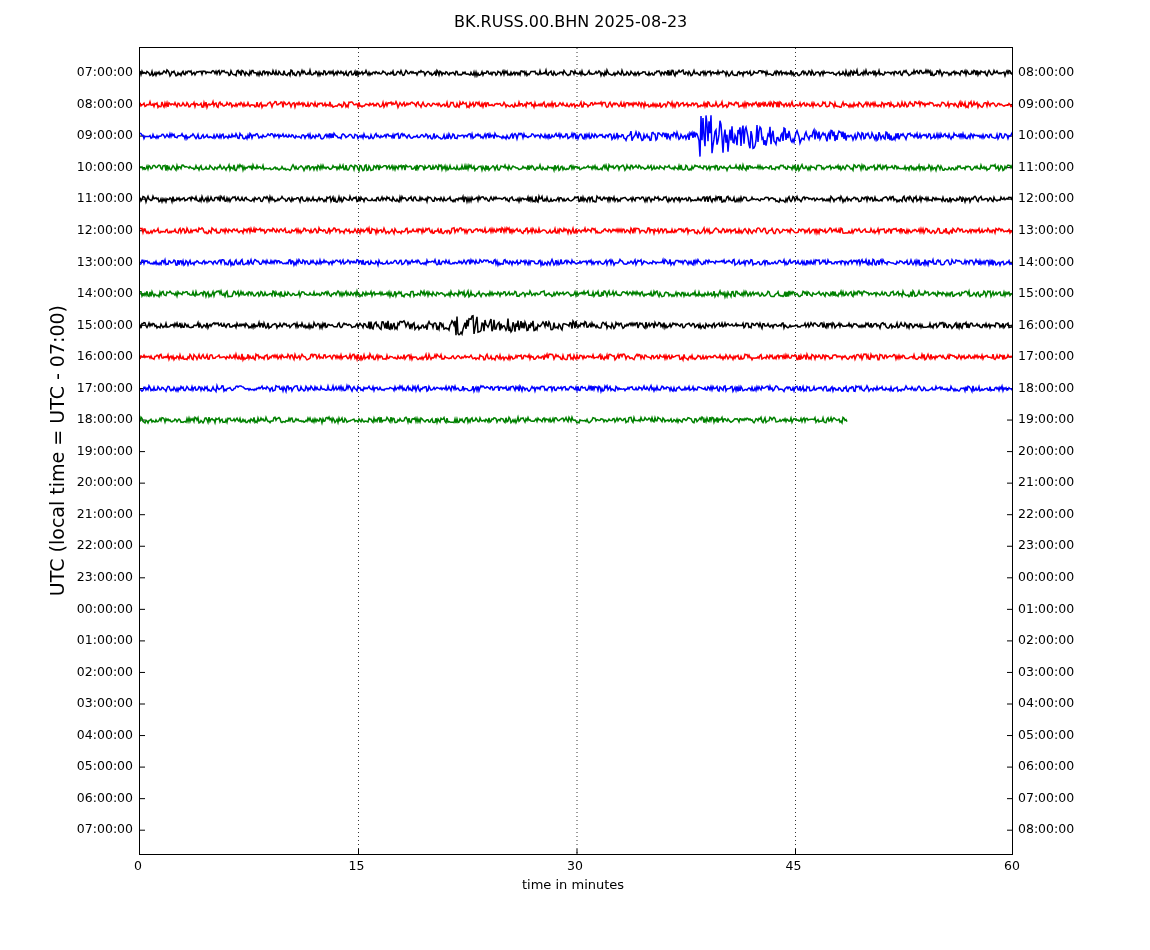  Describe the element at coordinates (573, 884) in the screenshot. I see `x-axis-label: time in minutes` at that location.